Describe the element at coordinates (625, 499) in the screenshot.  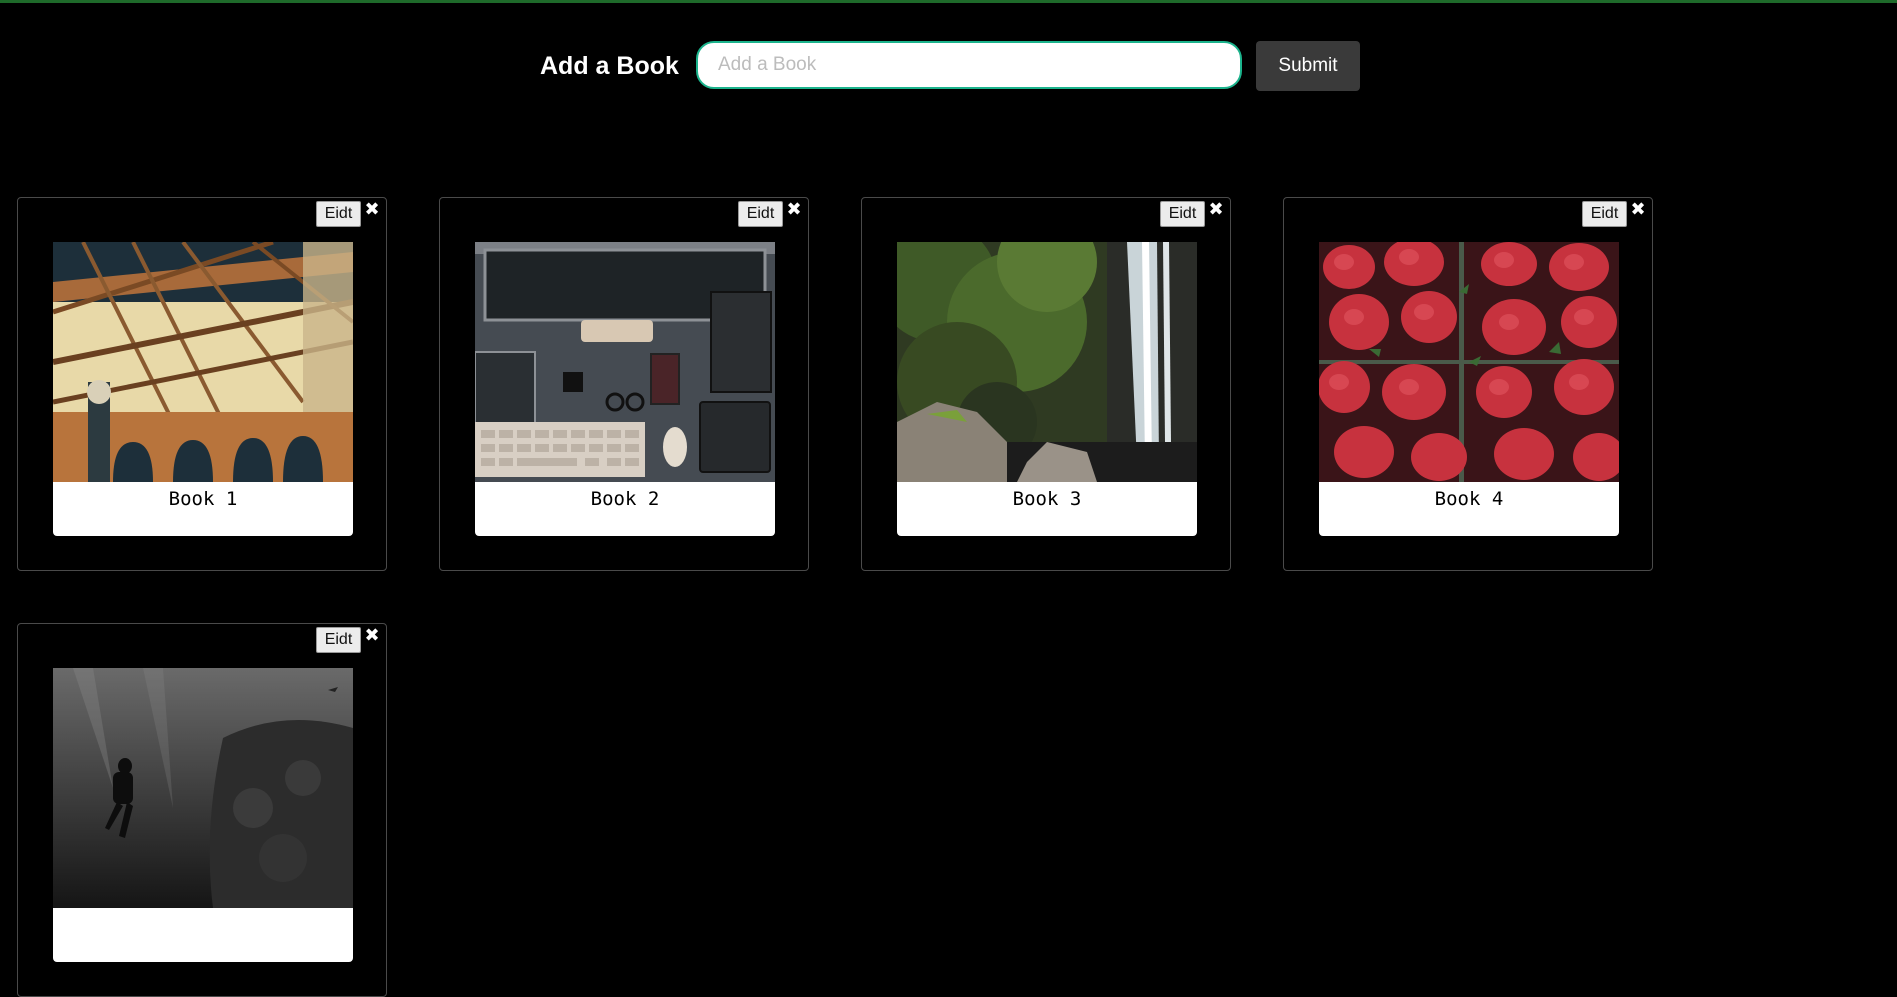
I see `book-title: Book 2` at that location.